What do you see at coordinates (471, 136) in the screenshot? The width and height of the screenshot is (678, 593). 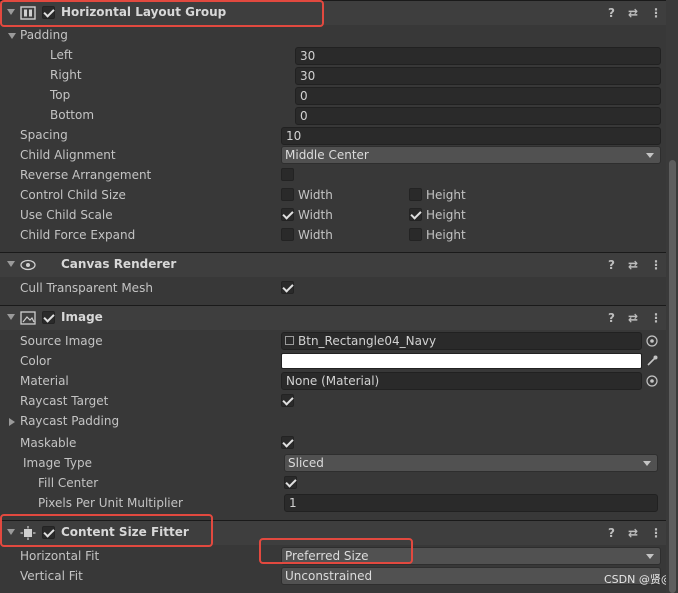 I see `spacing-field: 10` at bounding box center [471, 136].